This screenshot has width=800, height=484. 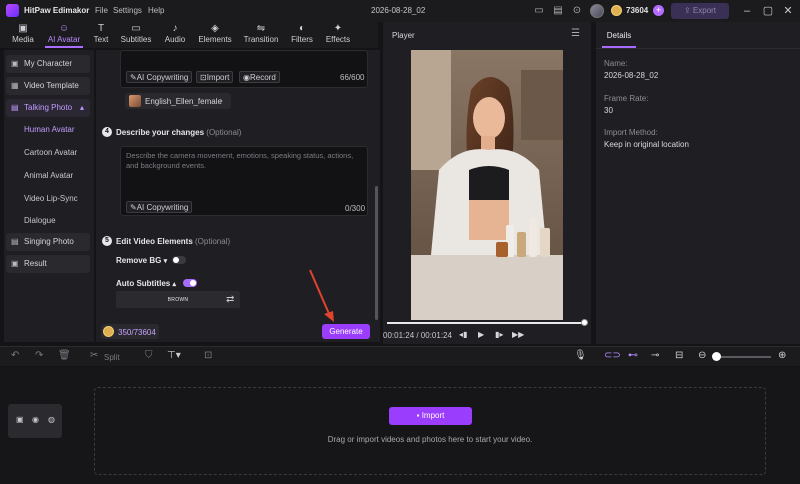 What do you see at coordinates (178, 300) in the screenshot?
I see `subtitle-style-label: BROWN` at bounding box center [178, 300].